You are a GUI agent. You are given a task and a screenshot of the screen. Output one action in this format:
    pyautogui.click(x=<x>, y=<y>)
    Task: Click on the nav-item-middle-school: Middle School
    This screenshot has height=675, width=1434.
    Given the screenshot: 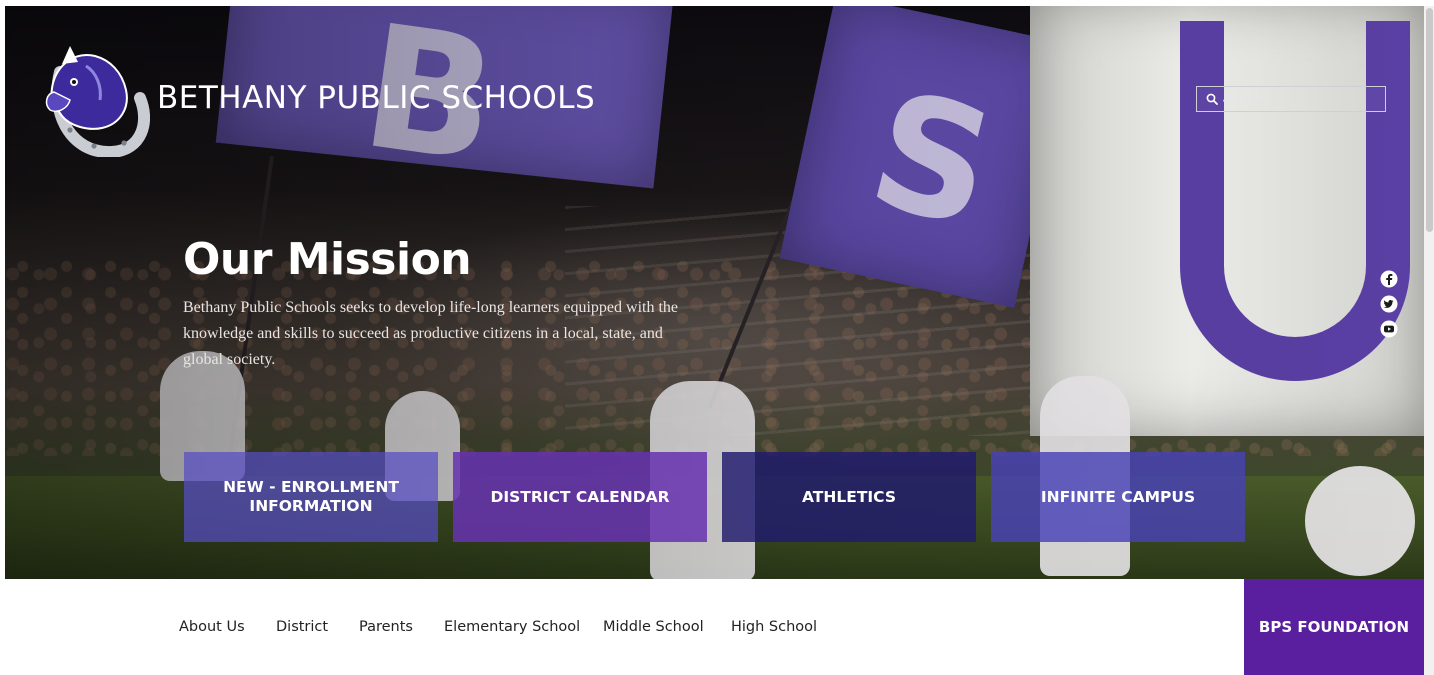 What is the action you would take?
    pyautogui.click(x=653, y=627)
    